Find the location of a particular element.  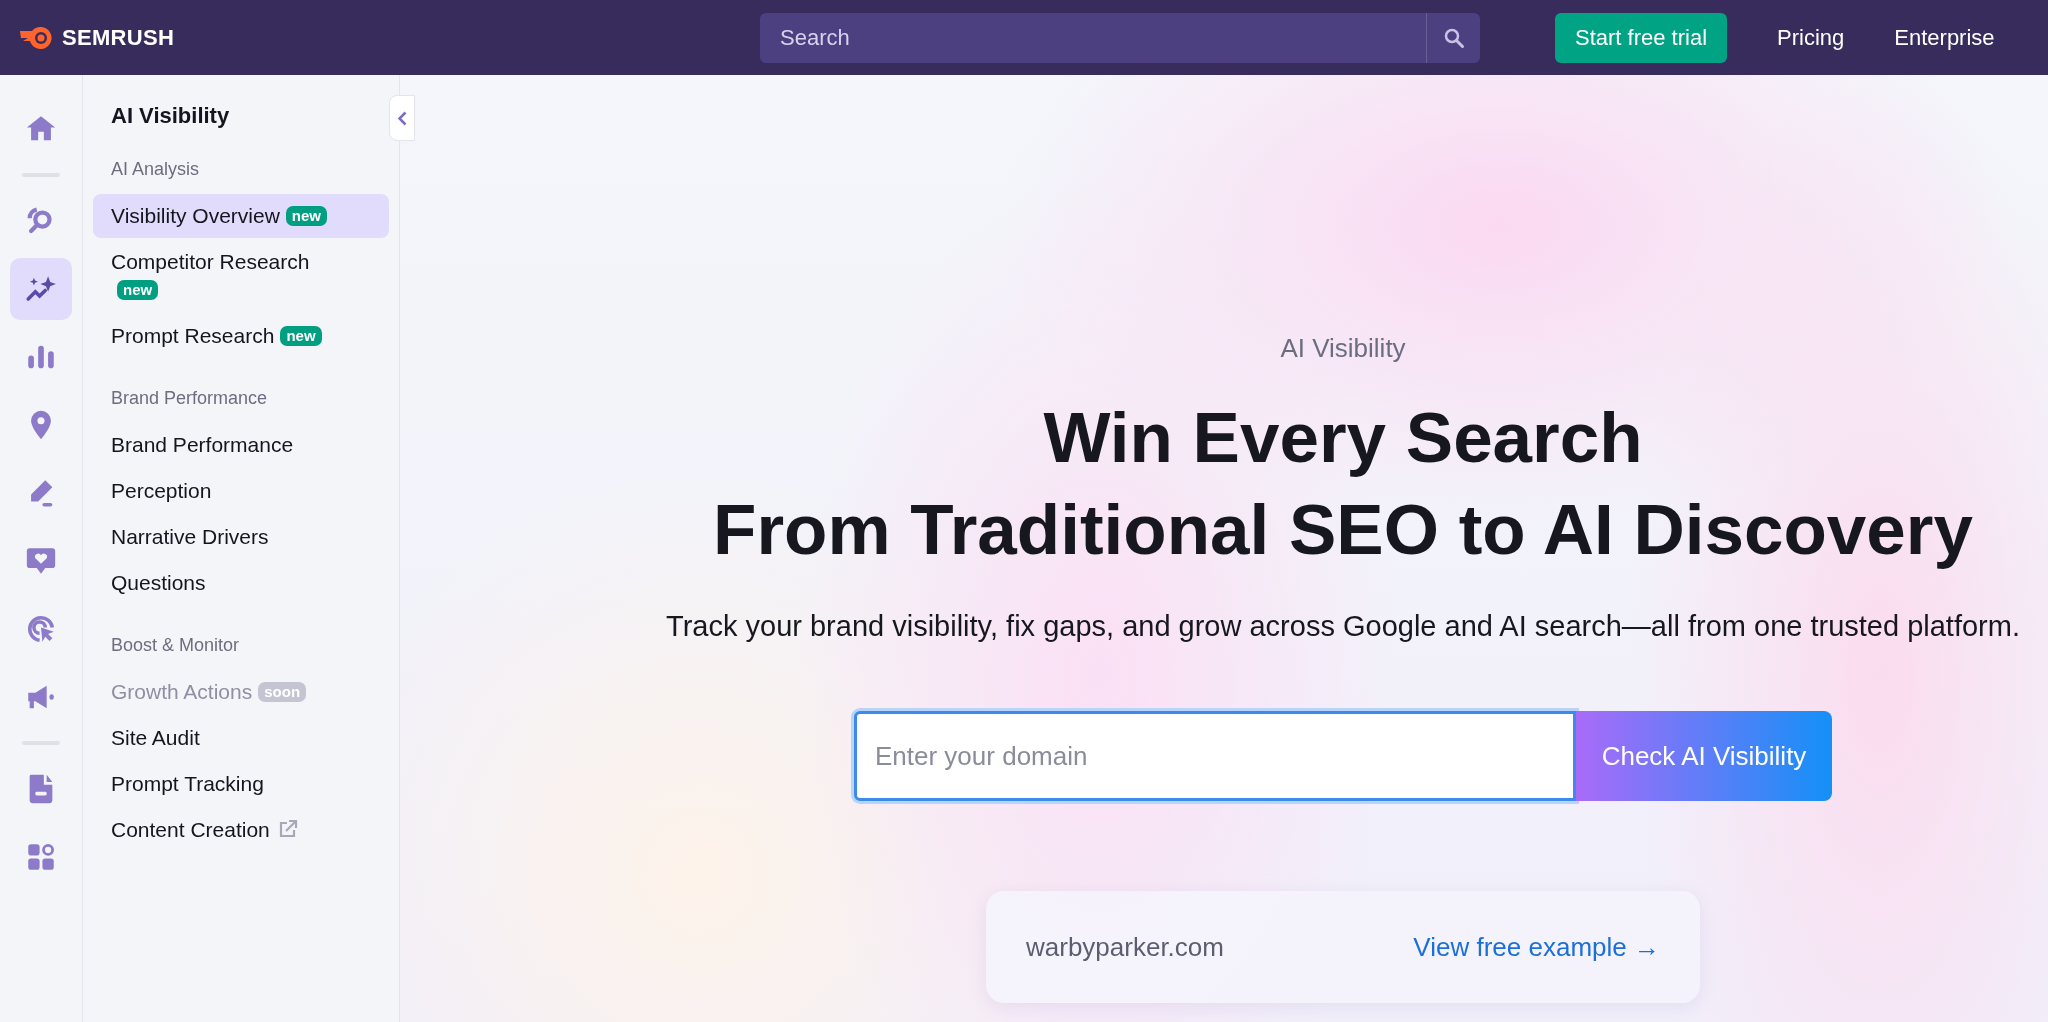

collapse-button is located at coordinates (402, 118).